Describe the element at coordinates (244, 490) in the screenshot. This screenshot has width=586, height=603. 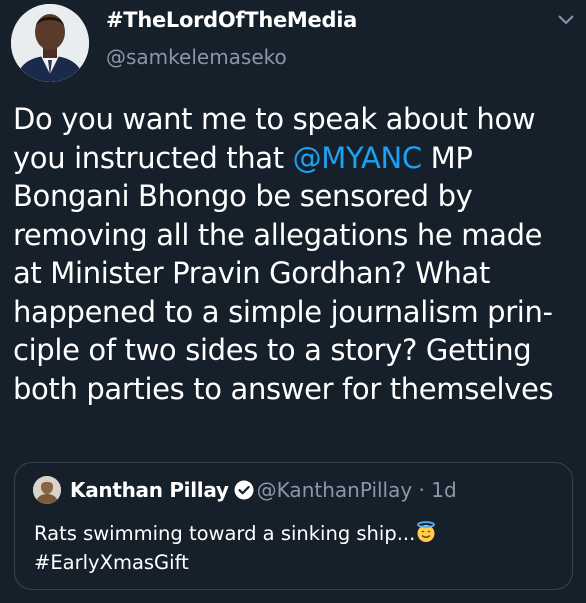
I see `verified-badge-icon` at that location.